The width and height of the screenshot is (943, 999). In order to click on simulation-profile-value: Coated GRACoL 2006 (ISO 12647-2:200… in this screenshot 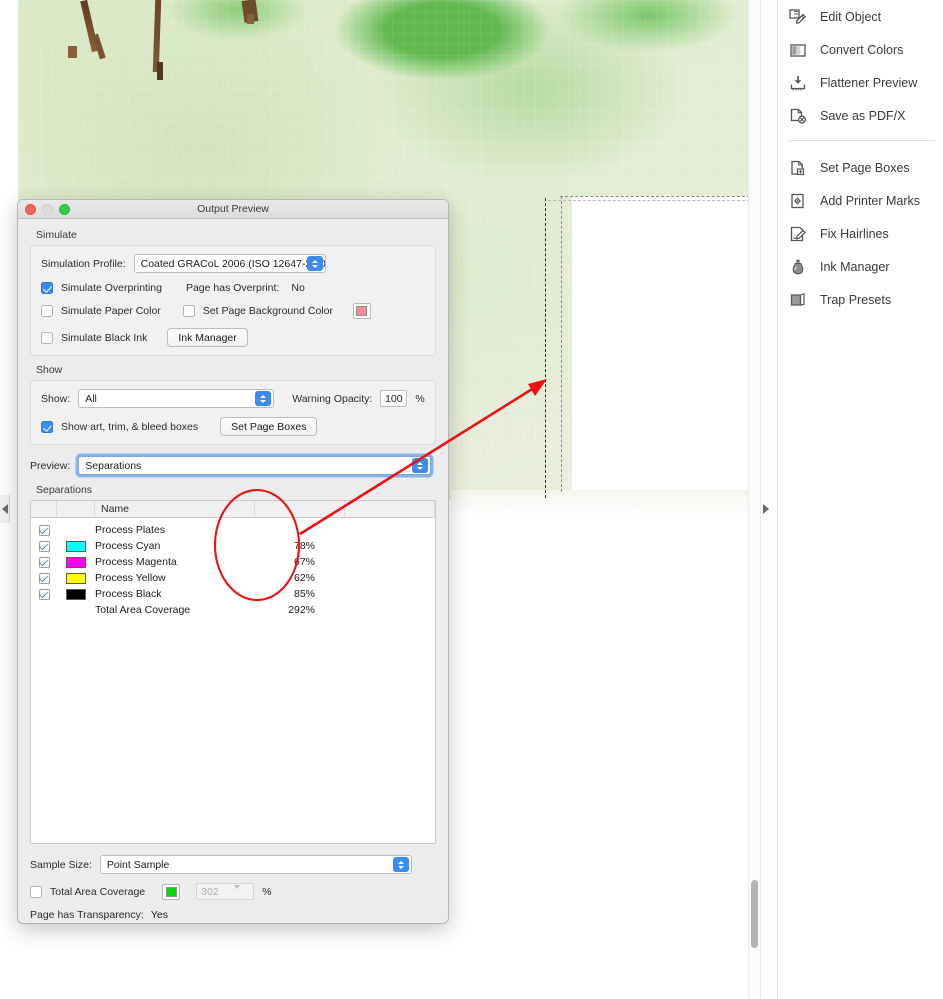, I will do `click(233, 263)`.